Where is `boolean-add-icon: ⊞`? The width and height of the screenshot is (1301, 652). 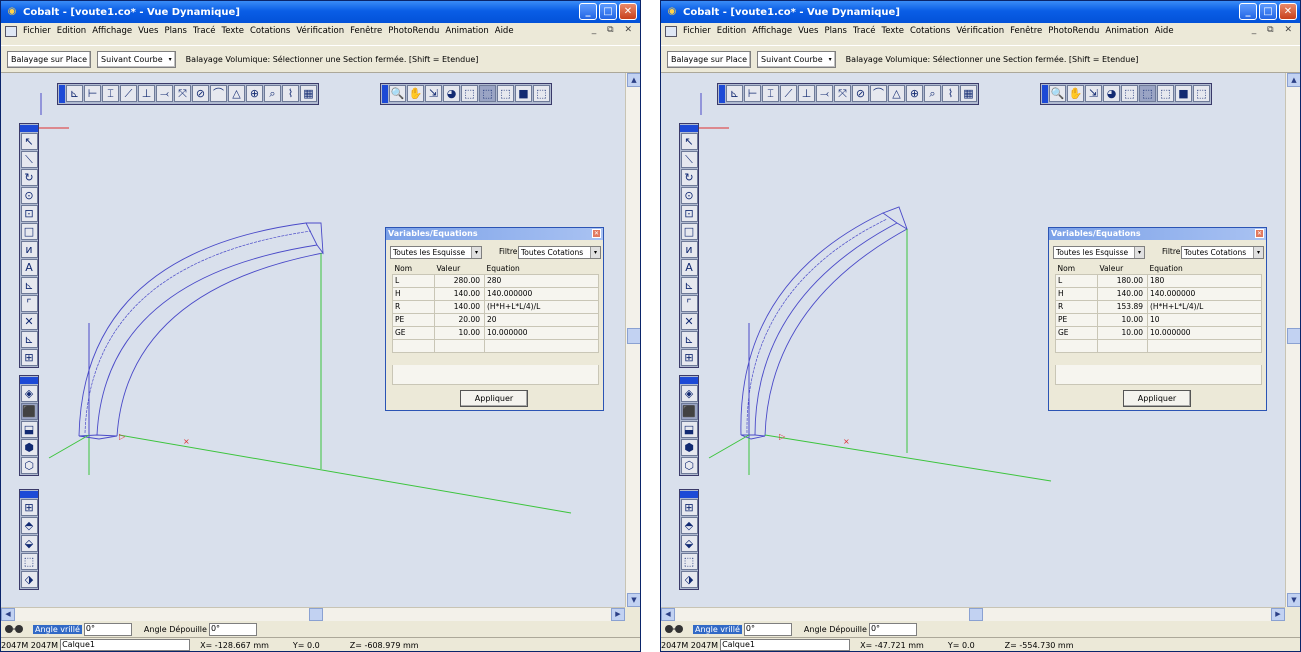
boolean-add-icon: ⊞ is located at coordinates (29, 507).